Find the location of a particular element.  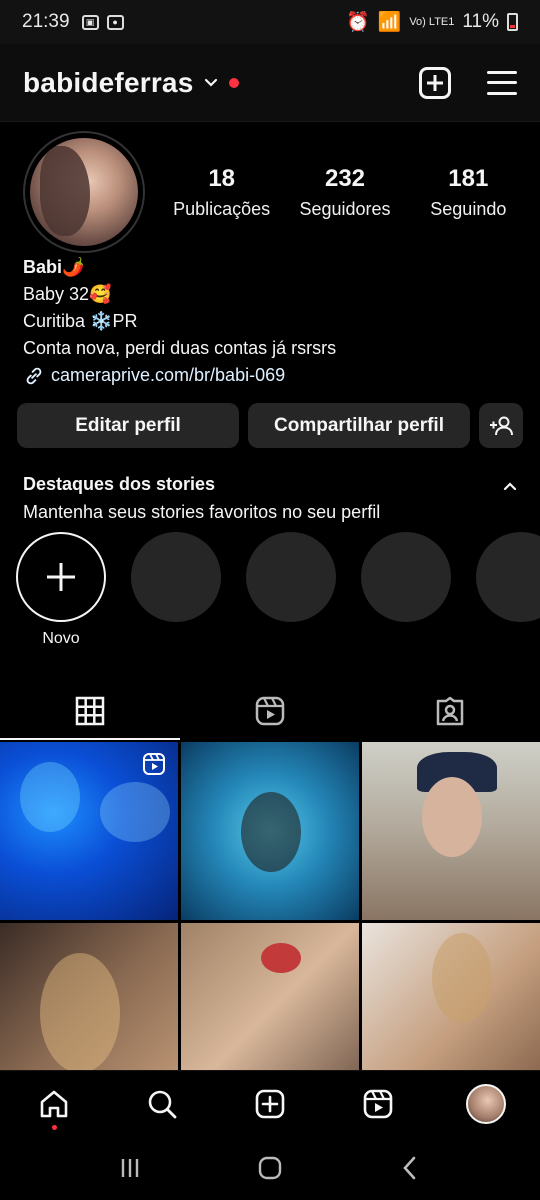

tab-tagged is located at coordinates (450, 711).